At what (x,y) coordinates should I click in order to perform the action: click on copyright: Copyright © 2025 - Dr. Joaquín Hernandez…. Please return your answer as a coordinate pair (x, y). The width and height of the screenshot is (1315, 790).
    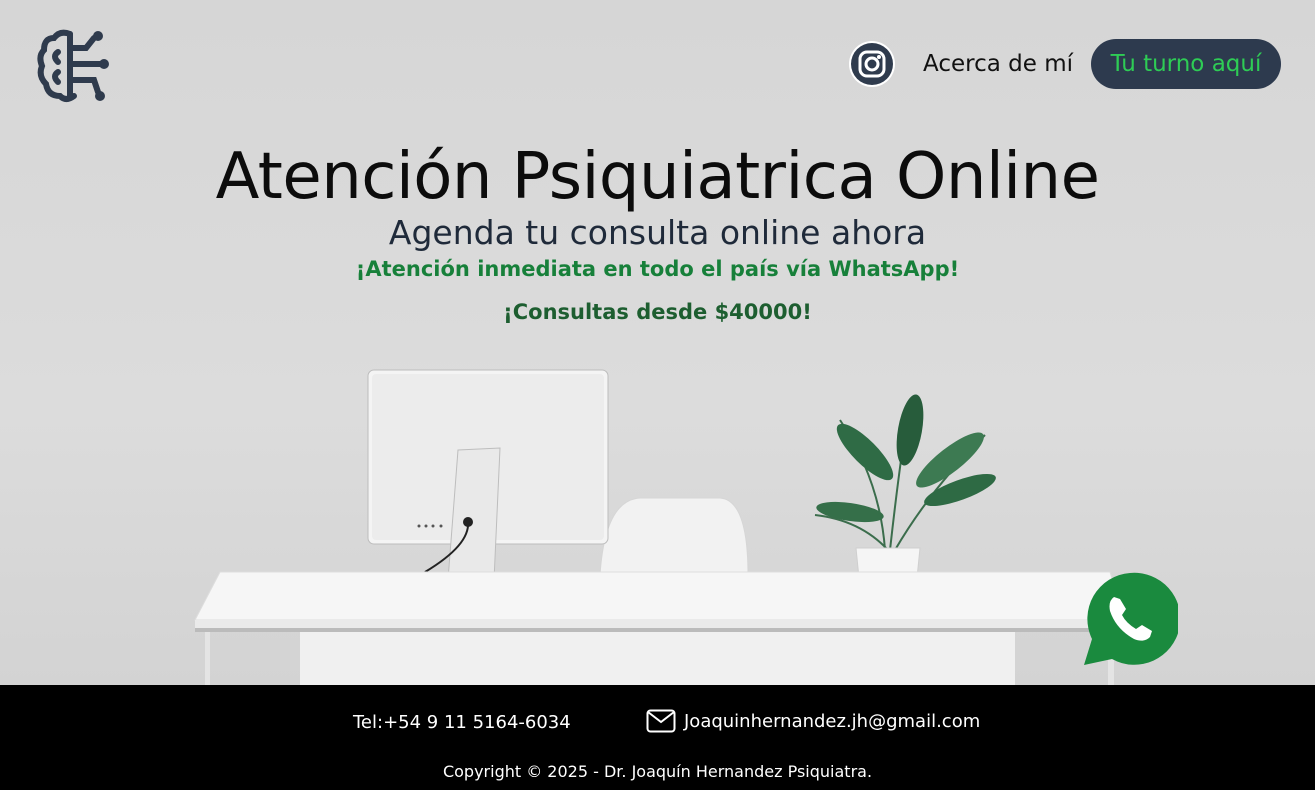
    Looking at the image, I should click on (657, 771).